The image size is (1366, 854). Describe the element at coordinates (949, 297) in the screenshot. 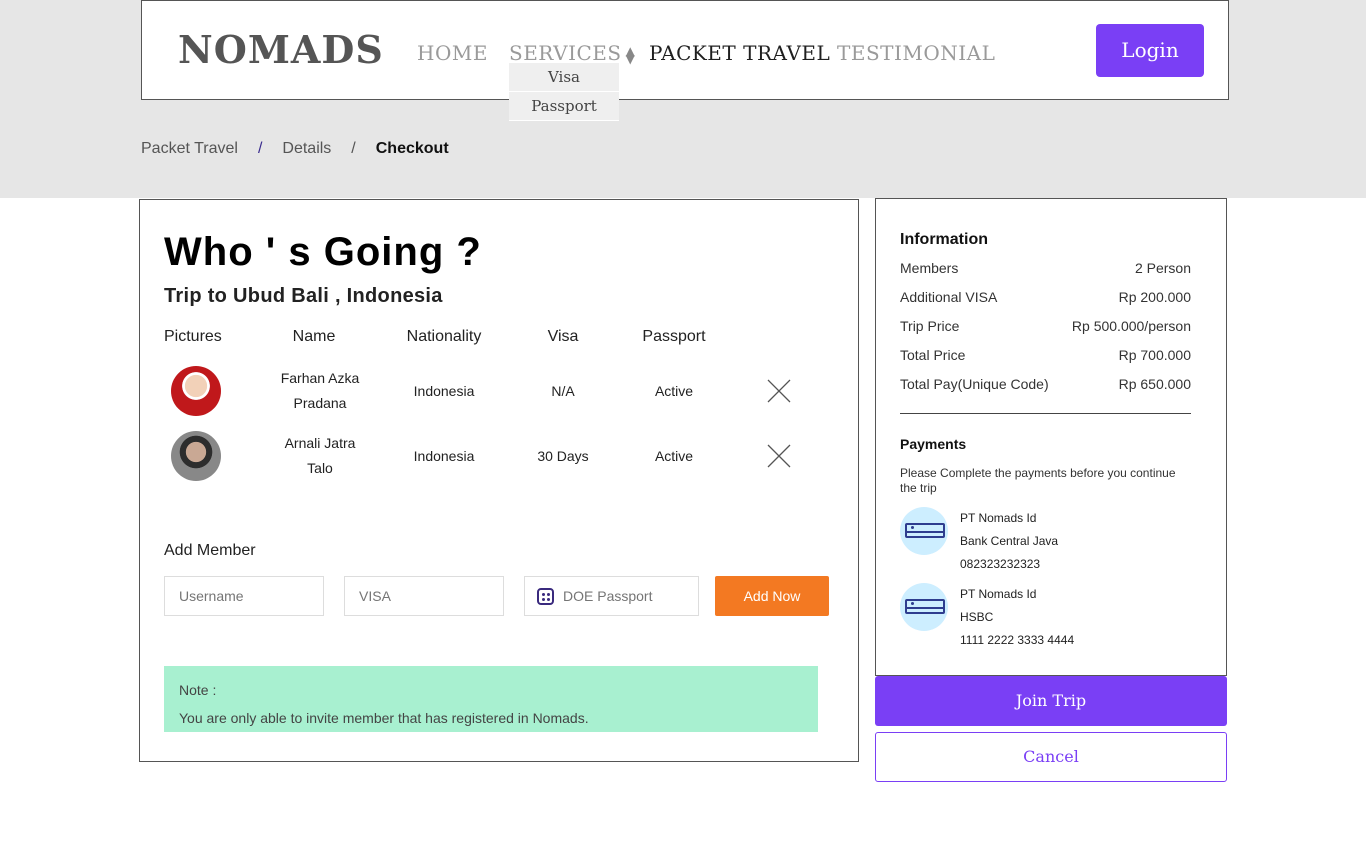

I see `info-label: Additional VISA` at that location.